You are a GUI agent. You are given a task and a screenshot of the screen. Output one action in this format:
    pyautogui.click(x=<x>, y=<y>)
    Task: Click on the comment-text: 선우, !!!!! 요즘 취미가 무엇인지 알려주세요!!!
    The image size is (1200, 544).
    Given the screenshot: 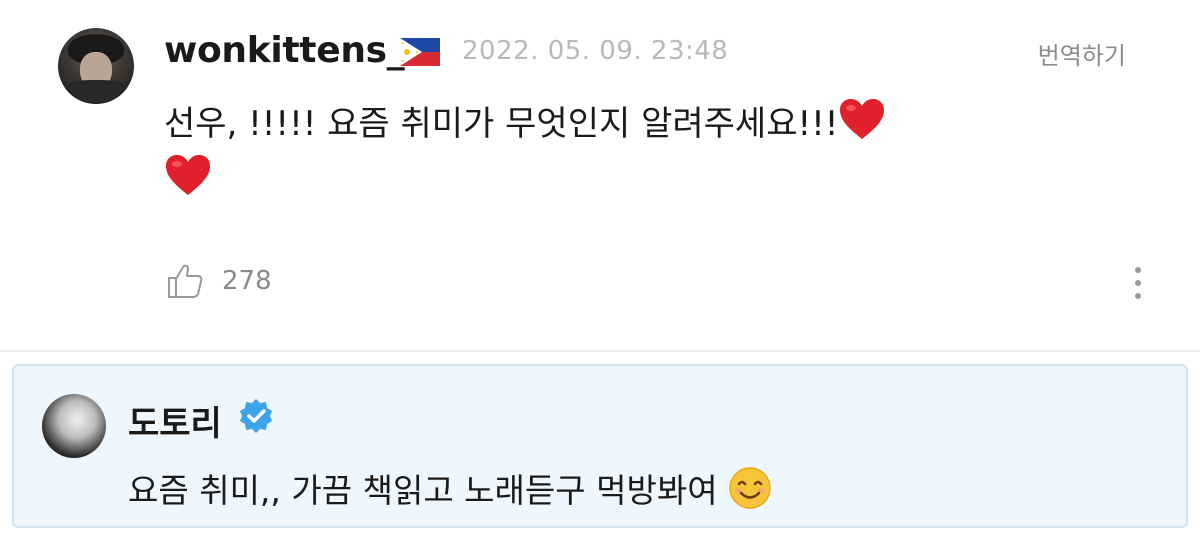 What is the action you would take?
    pyautogui.click(x=501, y=124)
    